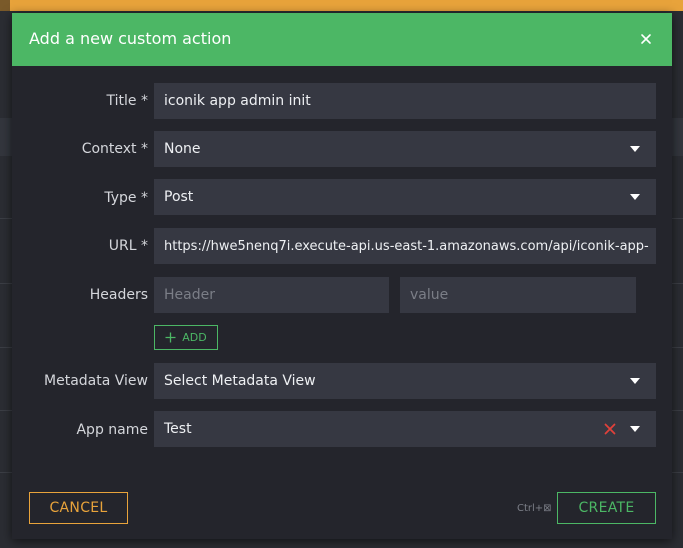 The width and height of the screenshot is (683, 548). What do you see at coordinates (518, 295) in the screenshot?
I see `header-value-input: value` at bounding box center [518, 295].